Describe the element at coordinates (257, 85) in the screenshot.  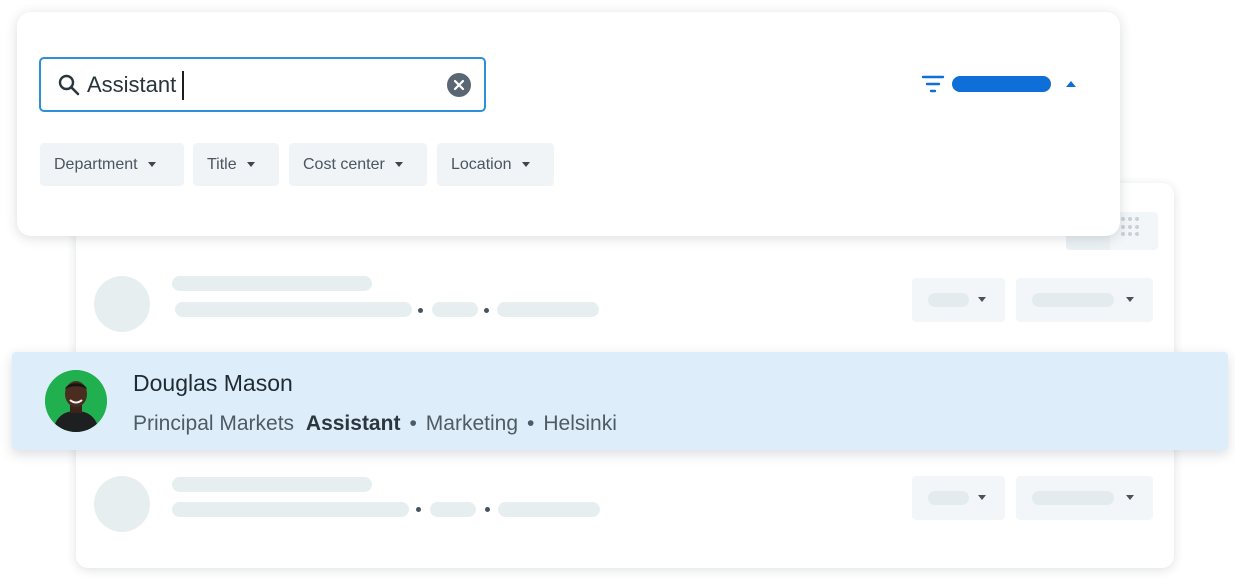
I see `search-input` at that location.